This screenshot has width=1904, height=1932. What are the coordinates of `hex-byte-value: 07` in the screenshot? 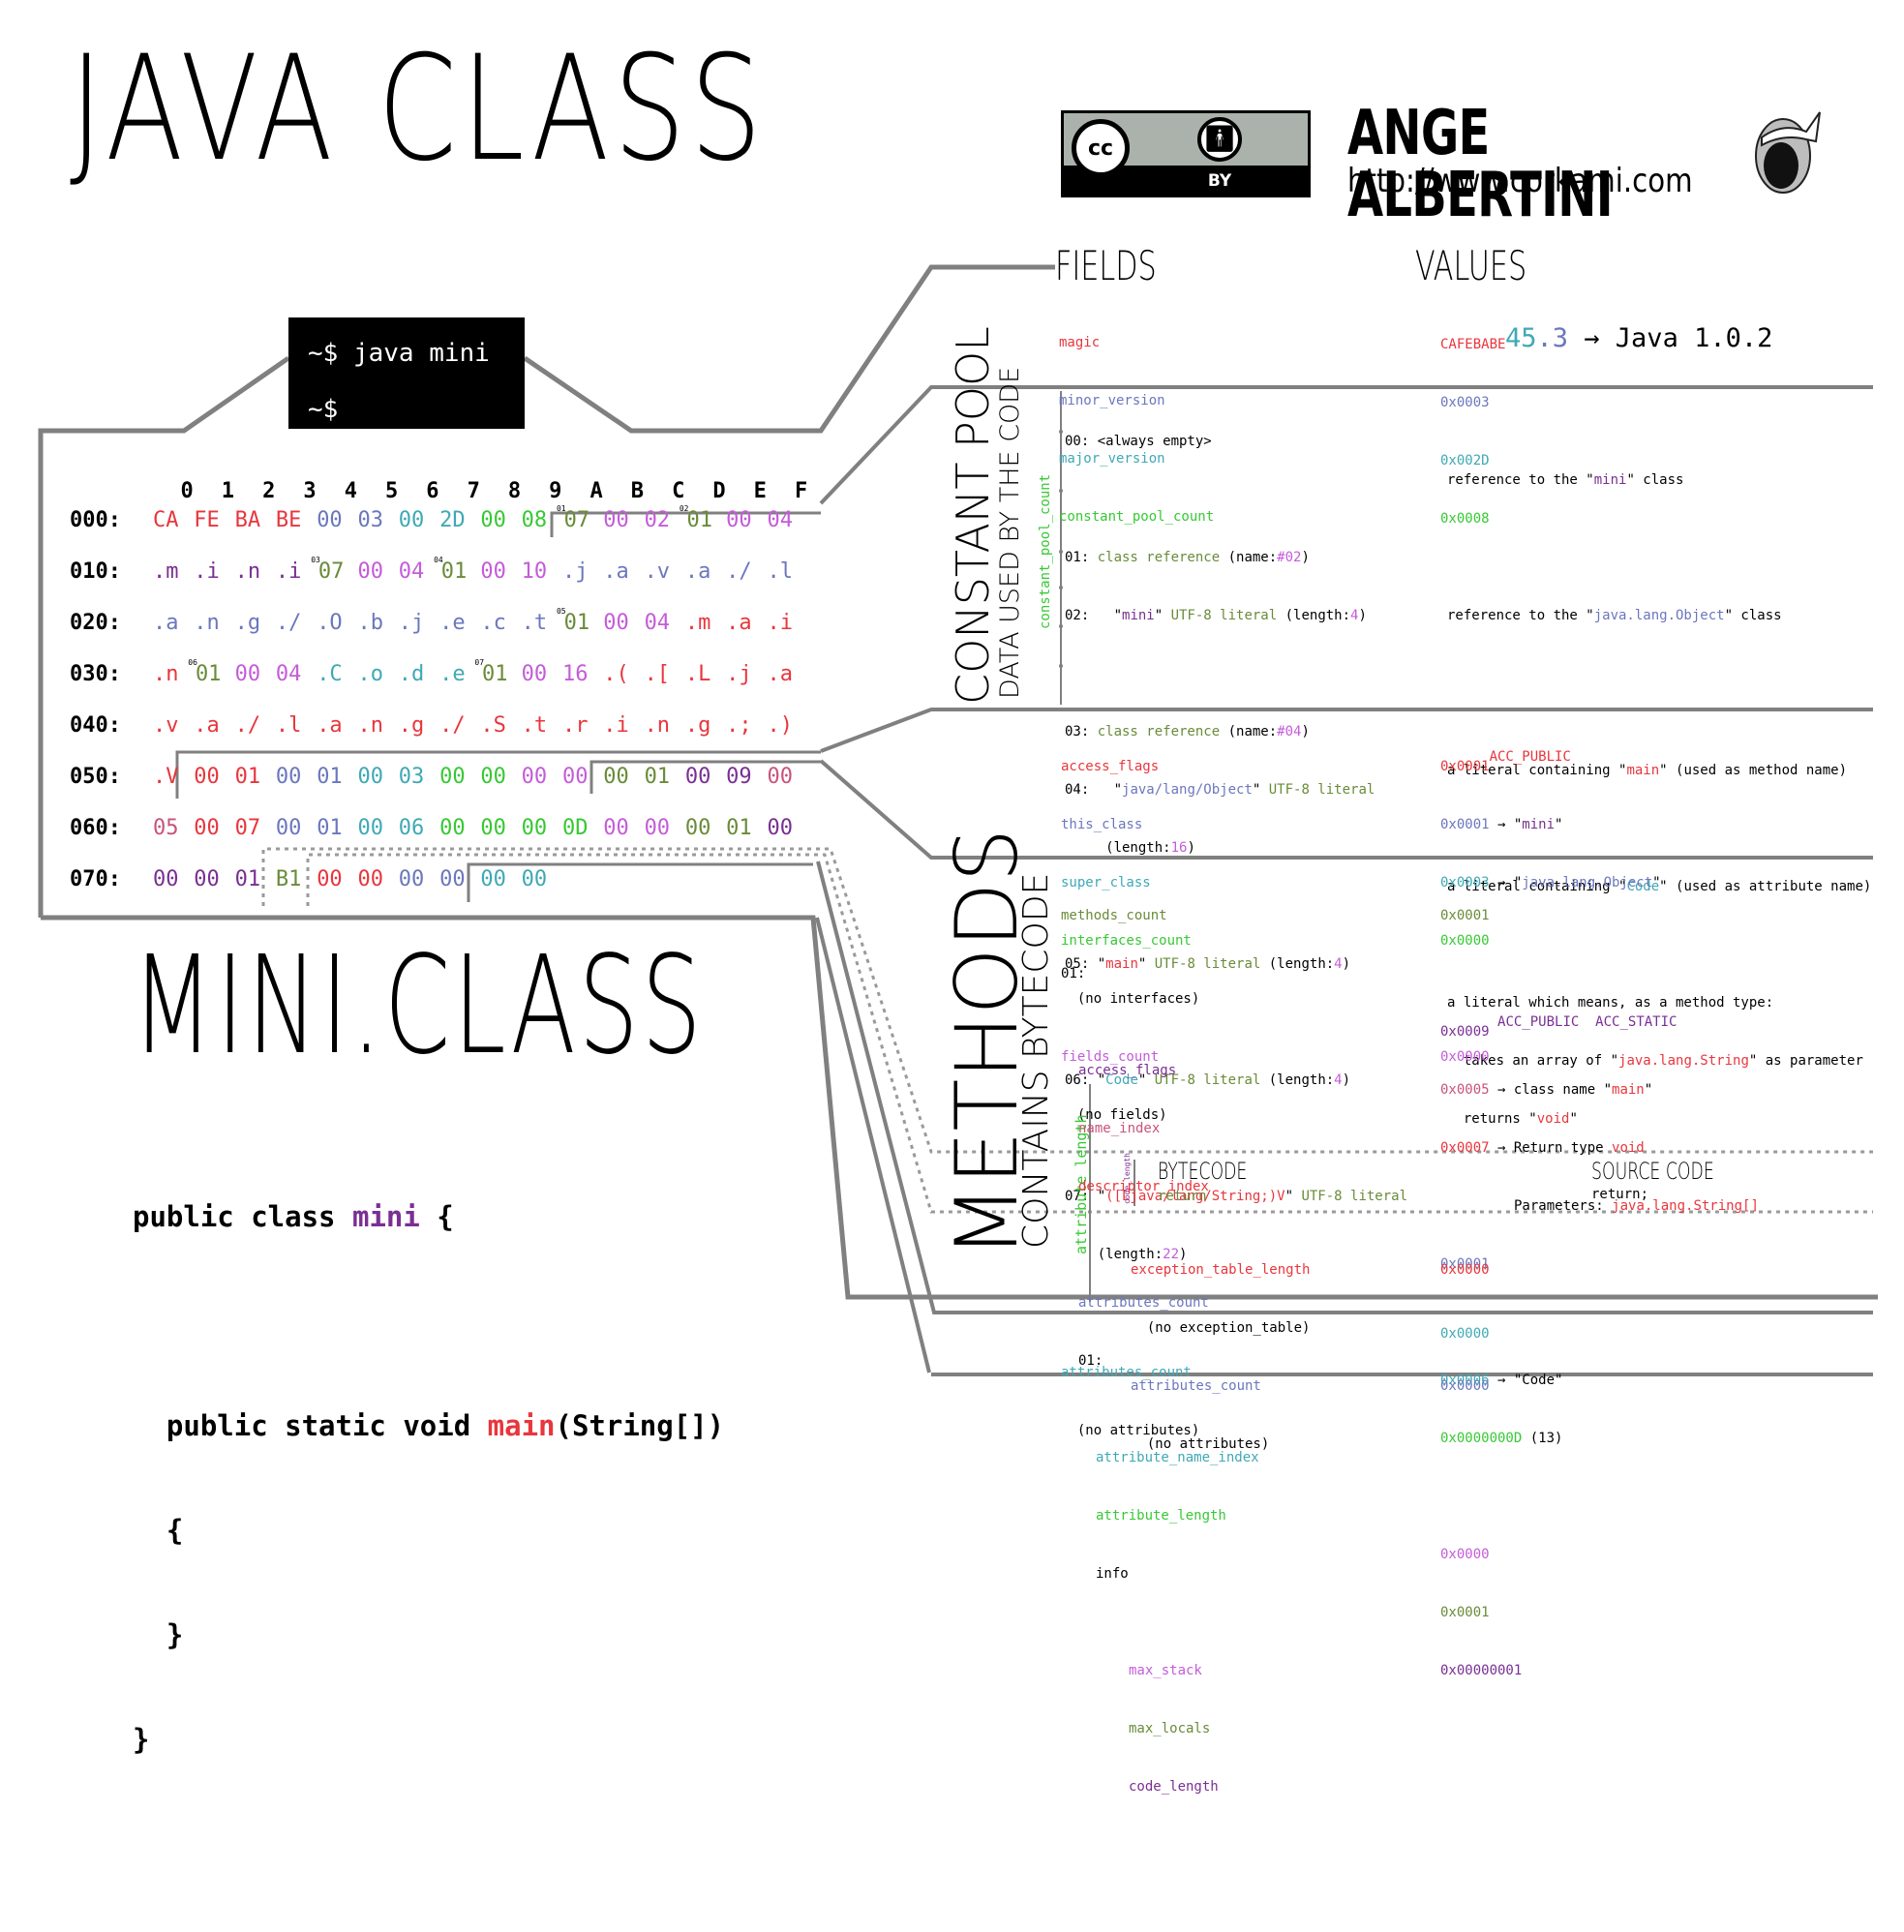 It's located at (248, 828).